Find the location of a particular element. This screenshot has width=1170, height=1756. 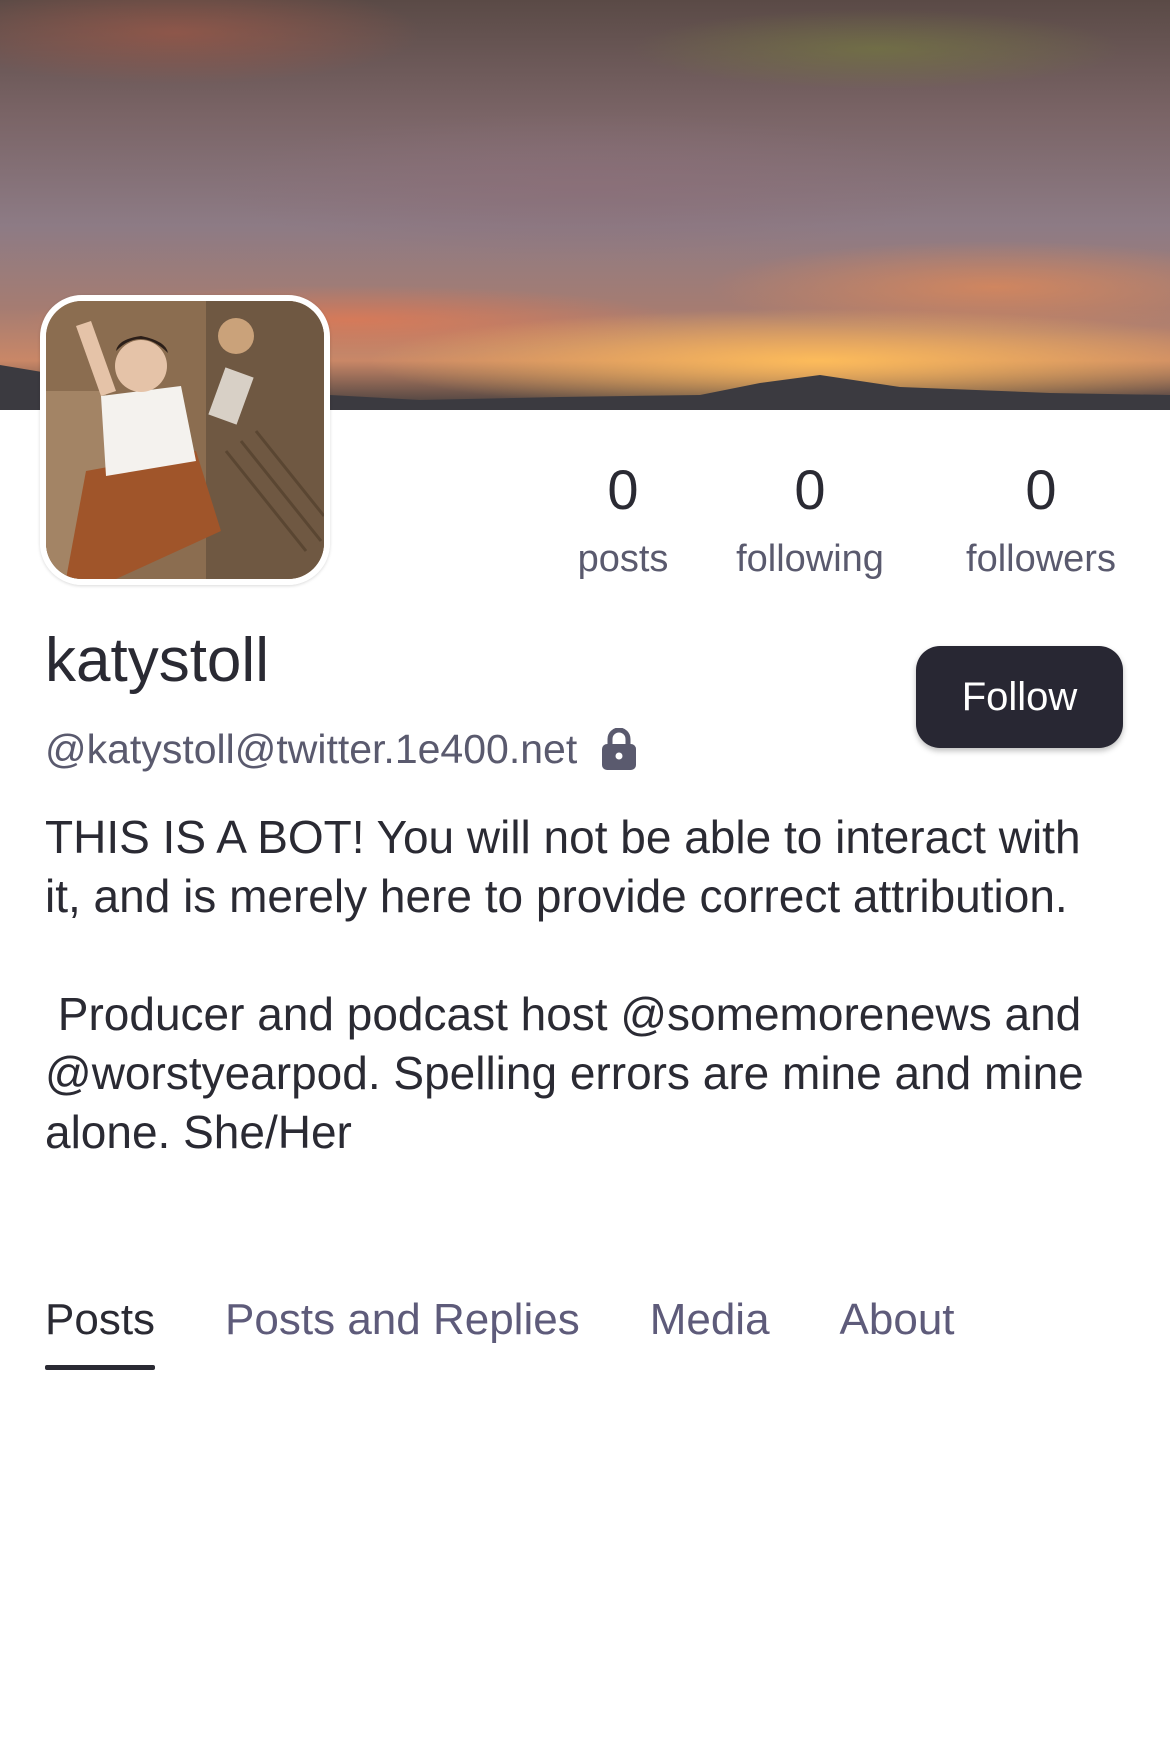

following-count: 0 is located at coordinates (810, 489).